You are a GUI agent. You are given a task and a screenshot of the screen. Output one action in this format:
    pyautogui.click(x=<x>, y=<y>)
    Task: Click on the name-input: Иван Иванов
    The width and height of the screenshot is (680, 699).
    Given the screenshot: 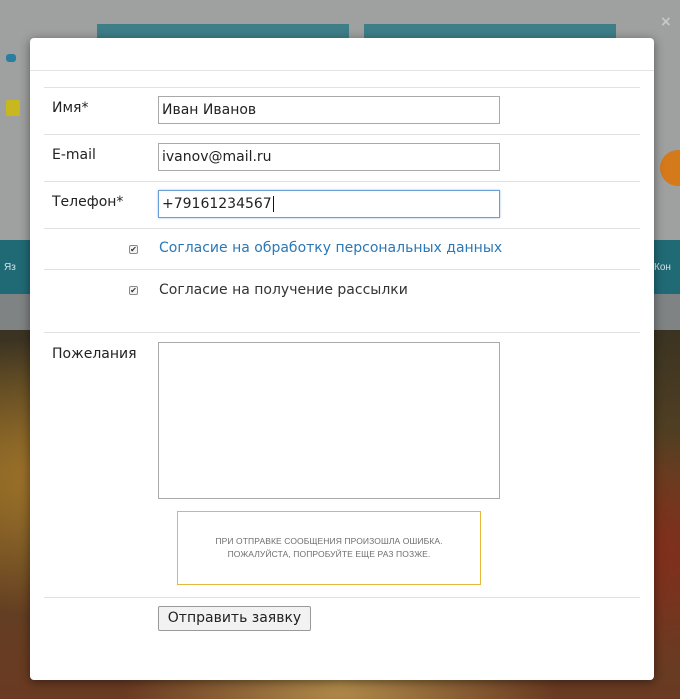 What is the action you would take?
    pyautogui.click(x=329, y=110)
    